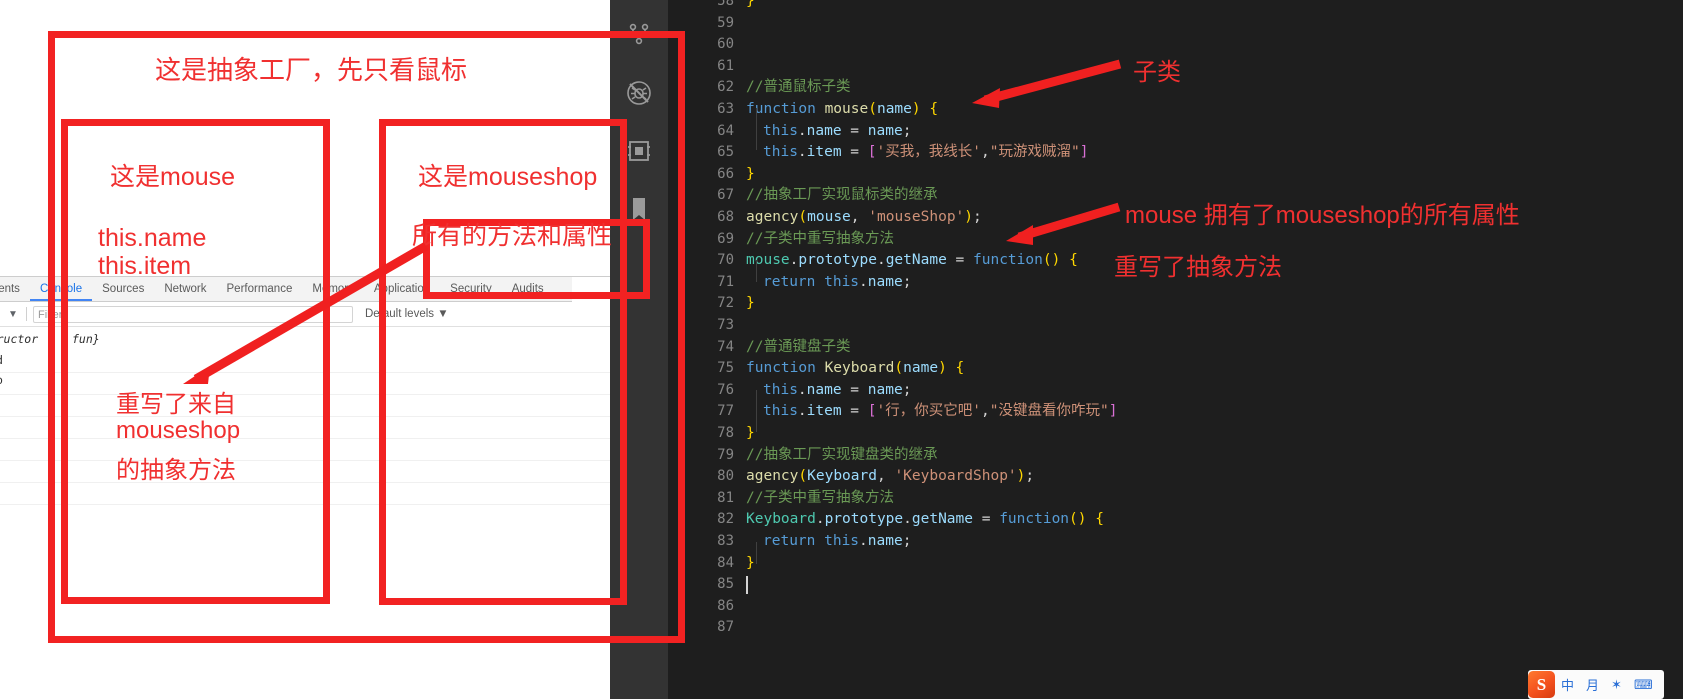 The height and width of the screenshot is (699, 1683). I want to click on code-line-source: return this.name;, so click(837, 283).